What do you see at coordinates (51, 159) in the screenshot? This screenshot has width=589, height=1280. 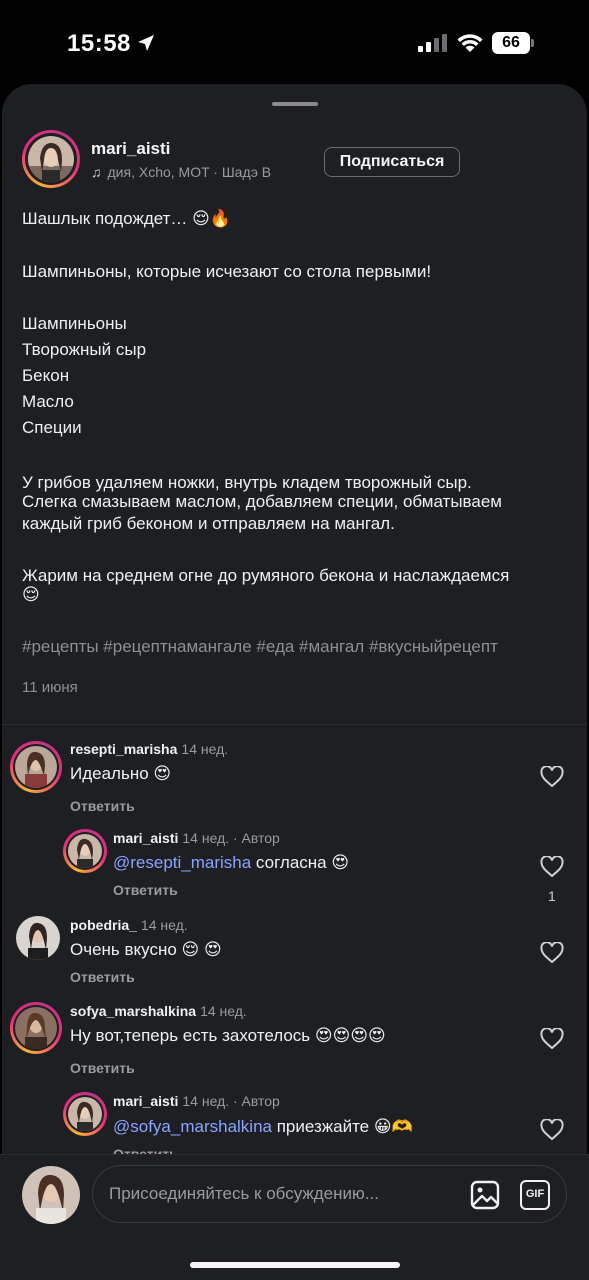 I see `author-avatar` at bounding box center [51, 159].